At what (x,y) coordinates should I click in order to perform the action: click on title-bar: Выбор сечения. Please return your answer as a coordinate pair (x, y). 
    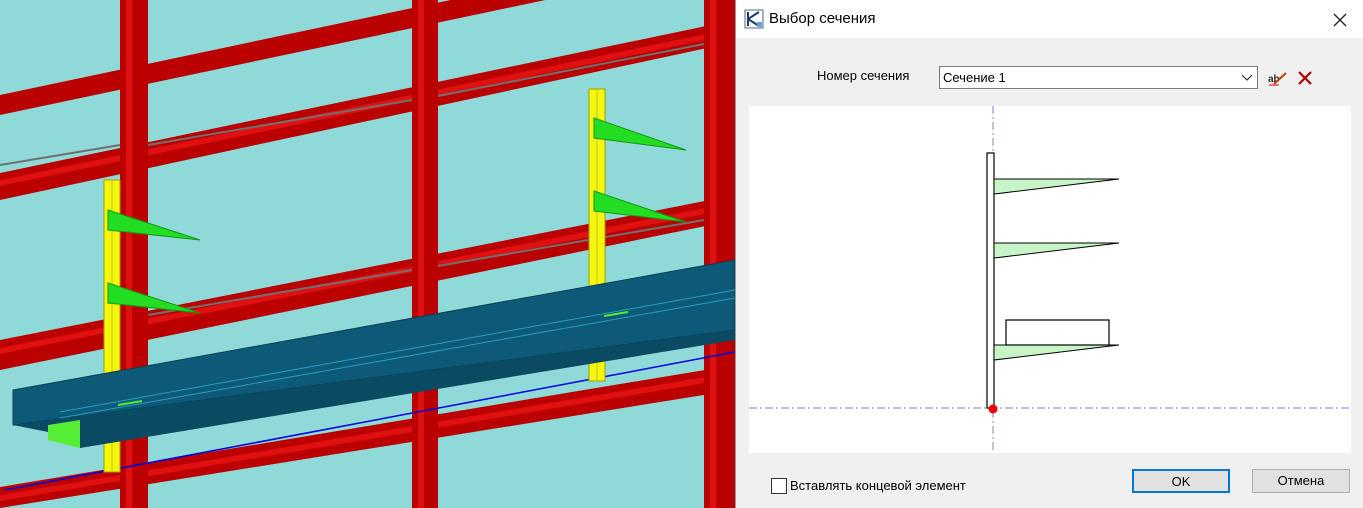
    Looking at the image, I should click on (1049, 19).